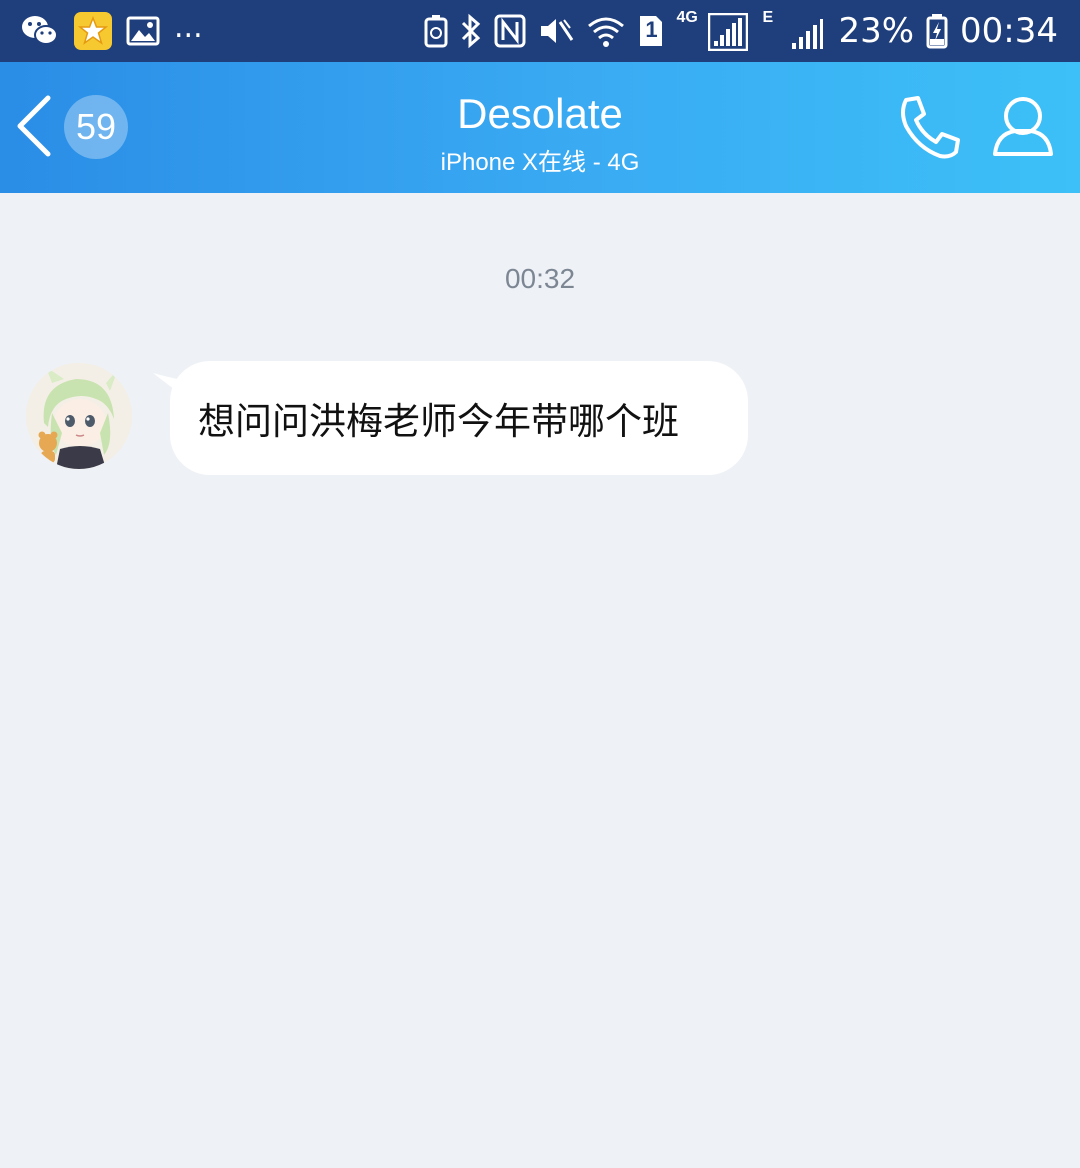  I want to click on status-bar: ... 1 4G E 23% 00:34, so click(540, 31).